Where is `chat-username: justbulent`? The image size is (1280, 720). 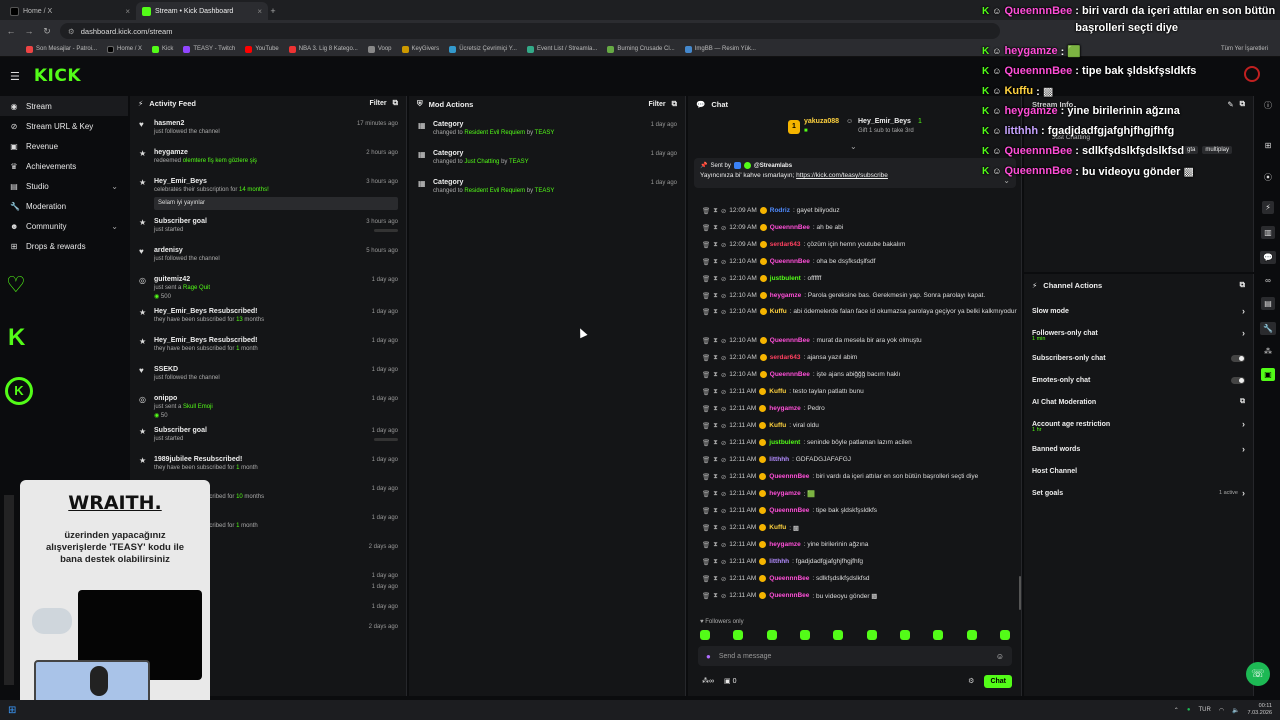 chat-username: justbulent is located at coordinates (785, 278).